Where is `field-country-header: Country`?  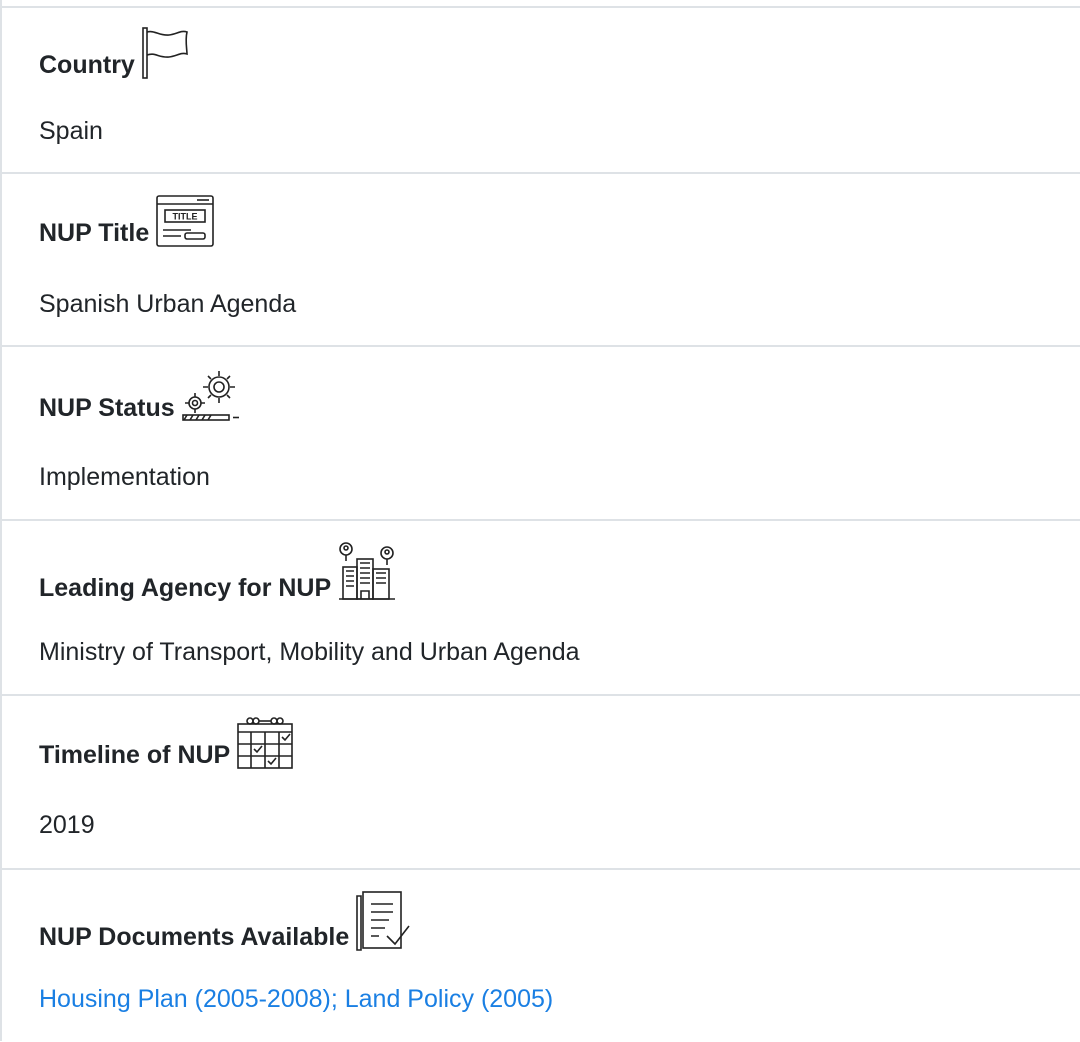 field-country-header: Country is located at coordinates (115, 53).